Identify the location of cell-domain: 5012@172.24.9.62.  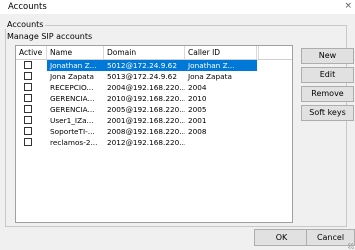
(142, 65).